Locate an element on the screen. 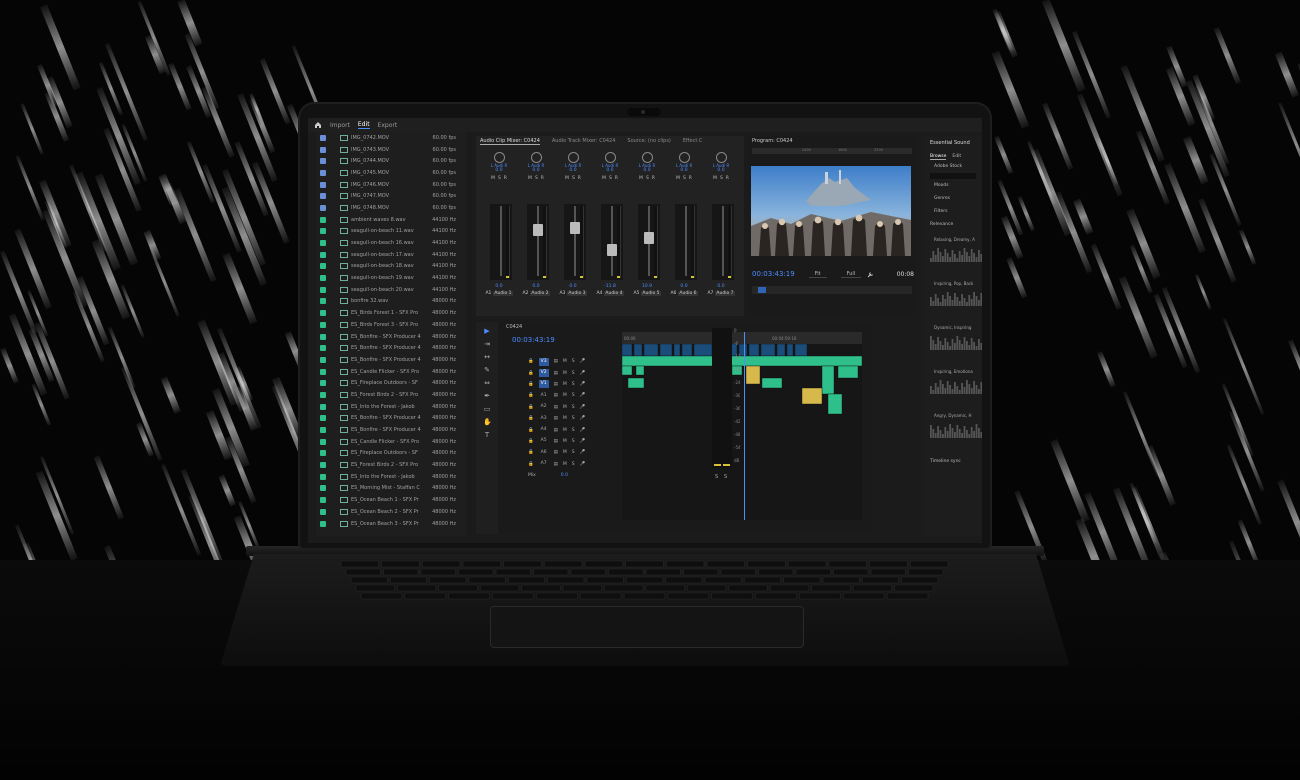  project-item: ES_Ocean Beach 2 - SFX Pr 48000 Hz is located at coordinates (391, 512).